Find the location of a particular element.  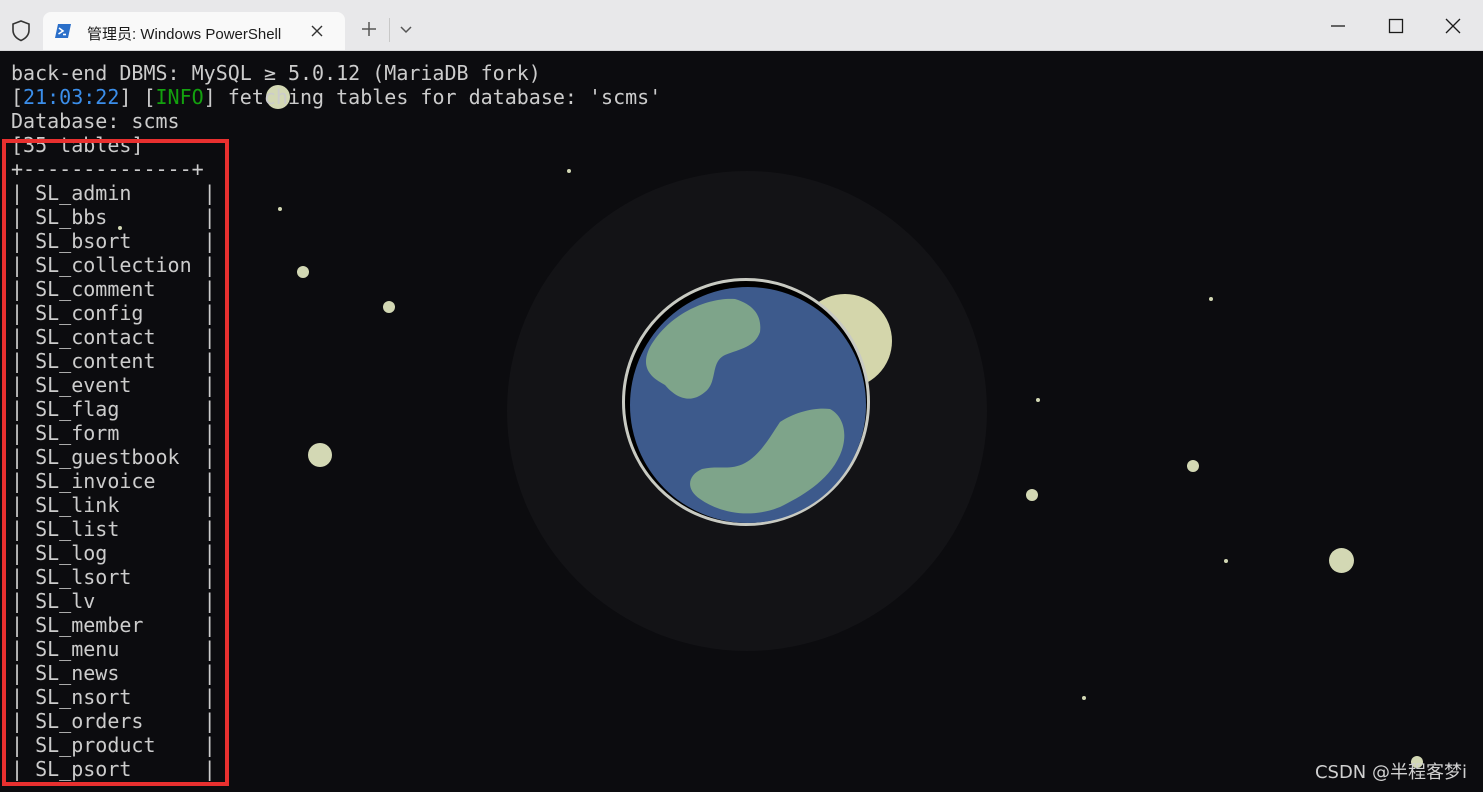

plus-icon is located at coordinates (369, 29).